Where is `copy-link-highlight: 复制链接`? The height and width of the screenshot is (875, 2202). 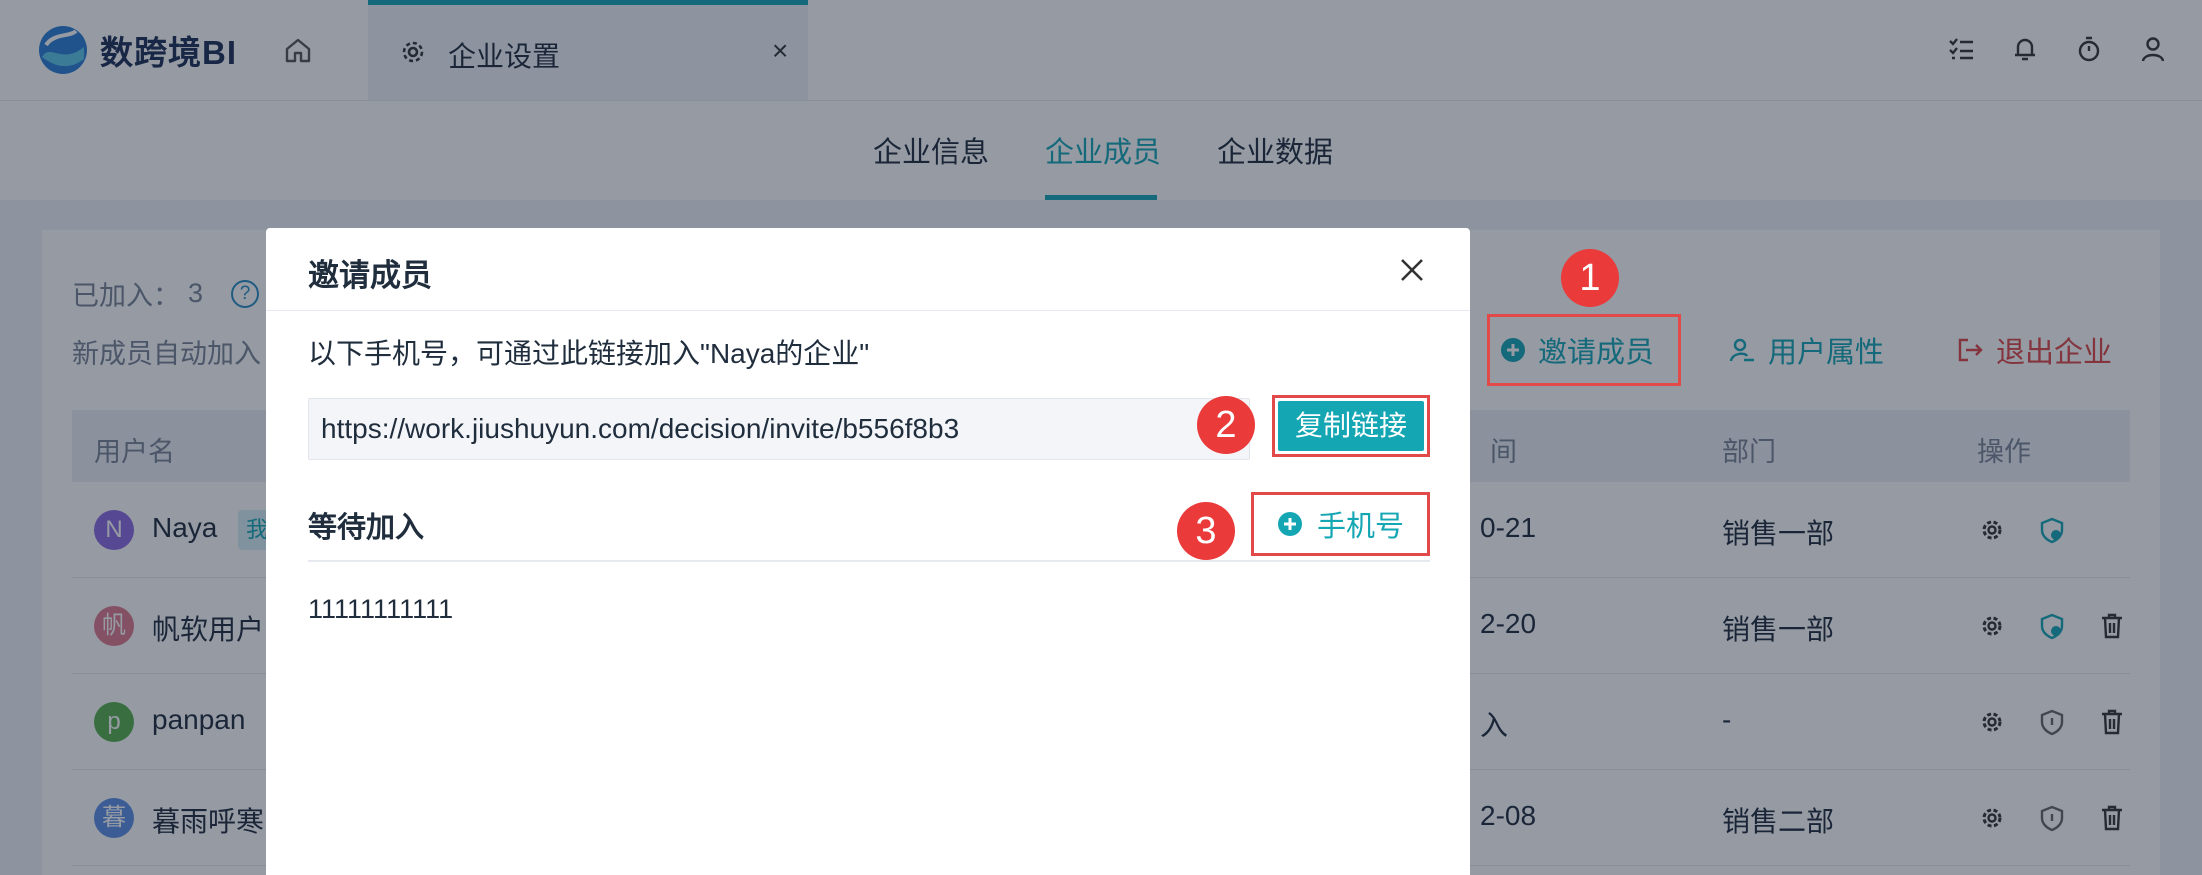
copy-link-highlight: 复制链接 is located at coordinates (1351, 426).